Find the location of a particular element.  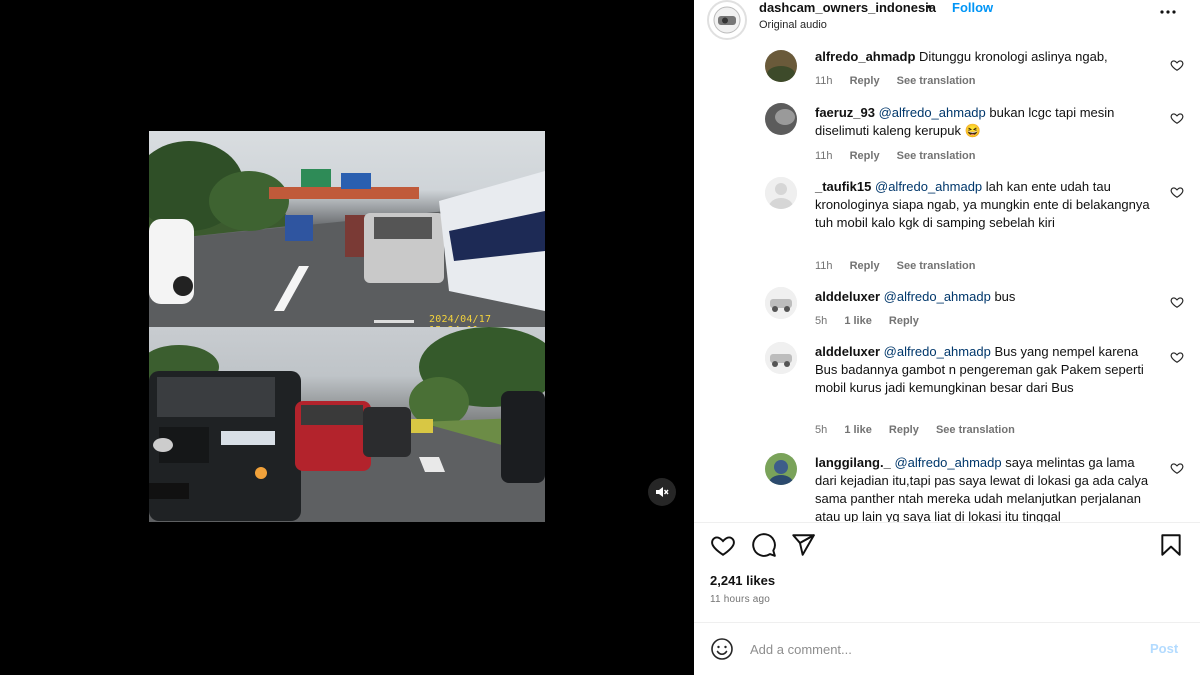

more-options-button is located at coordinates (1168, 12).